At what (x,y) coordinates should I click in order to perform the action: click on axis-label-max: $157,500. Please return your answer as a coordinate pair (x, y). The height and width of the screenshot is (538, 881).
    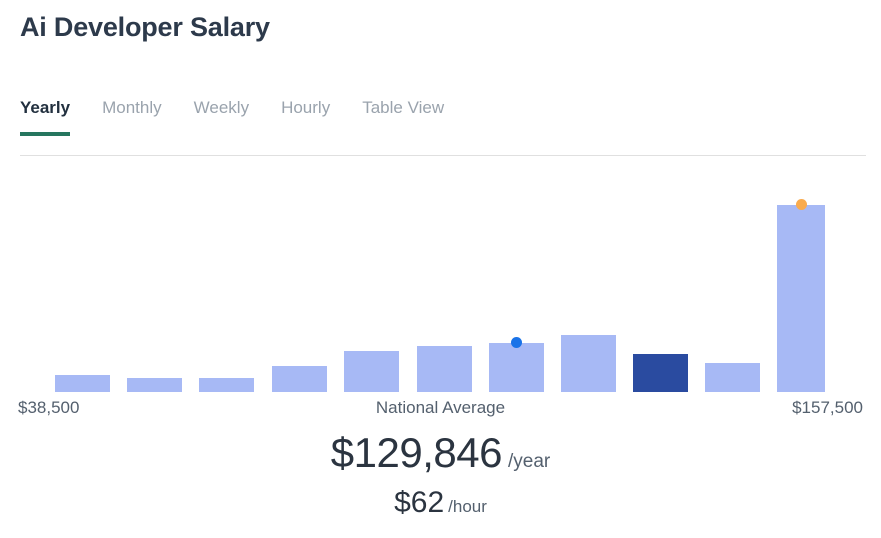
    Looking at the image, I should click on (827, 407).